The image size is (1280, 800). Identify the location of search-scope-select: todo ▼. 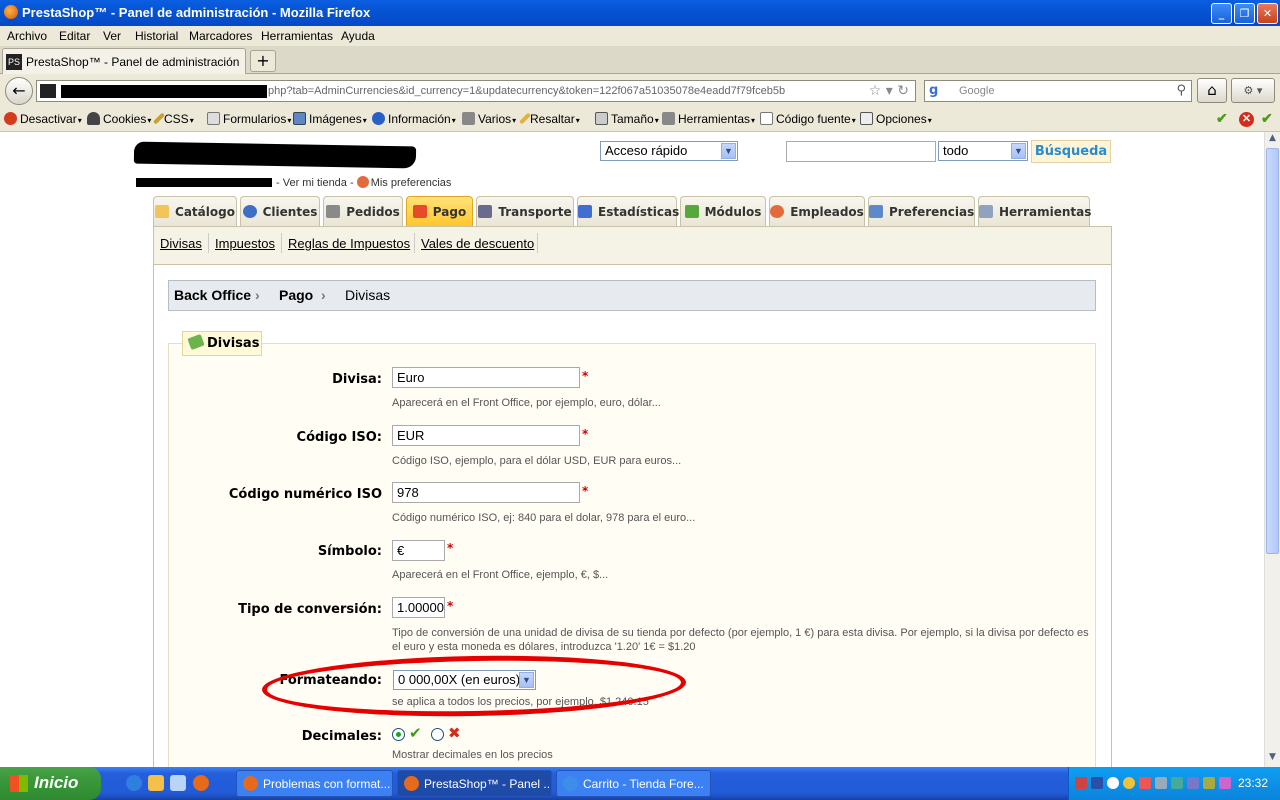
(983, 151).